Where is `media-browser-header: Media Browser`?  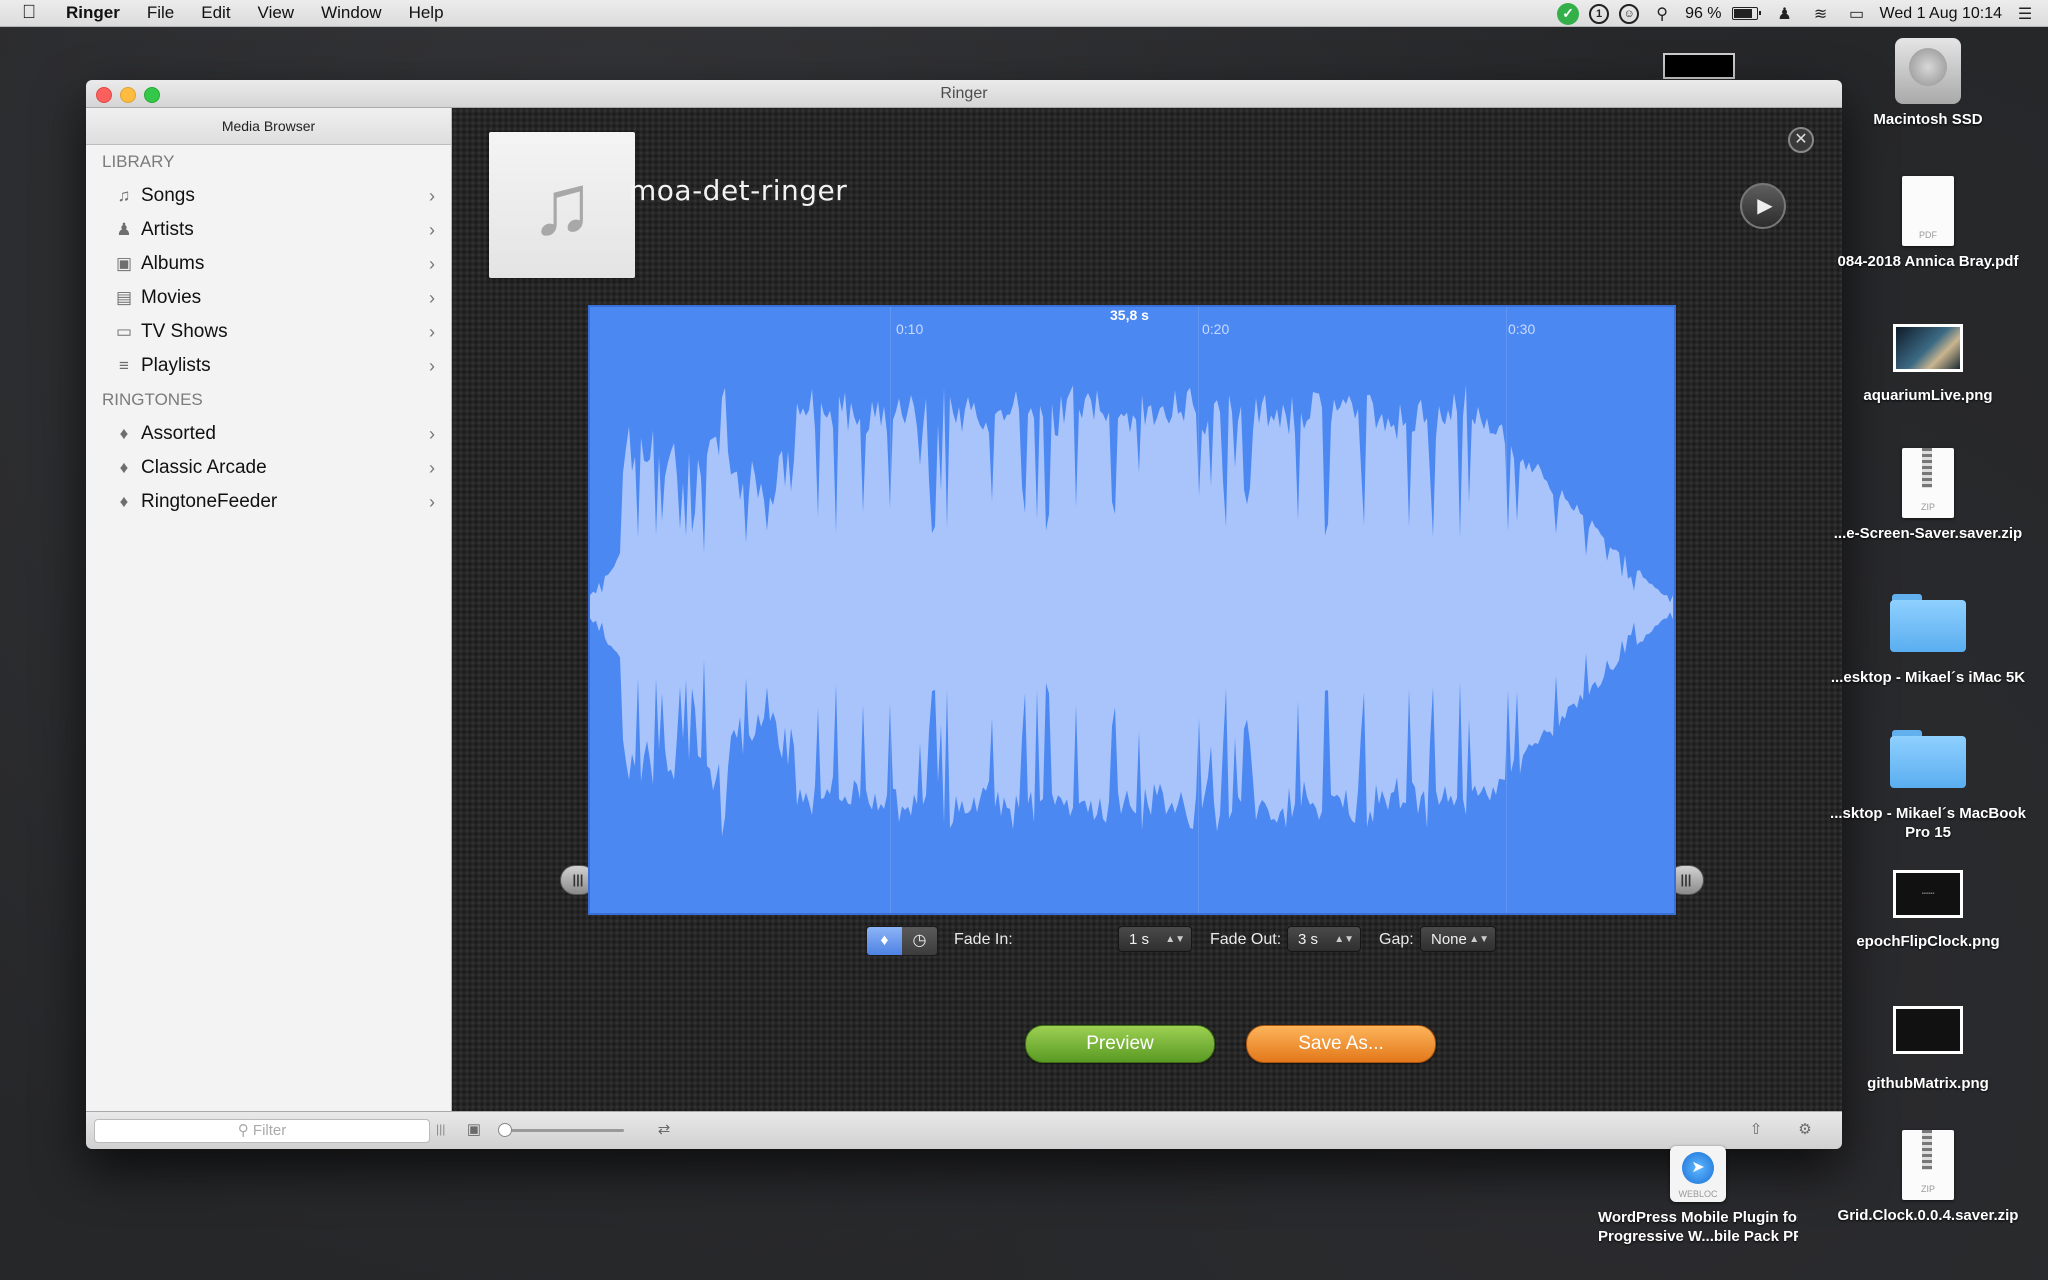 media-browser-header: Media Browser is located at coordinates (268, 126).